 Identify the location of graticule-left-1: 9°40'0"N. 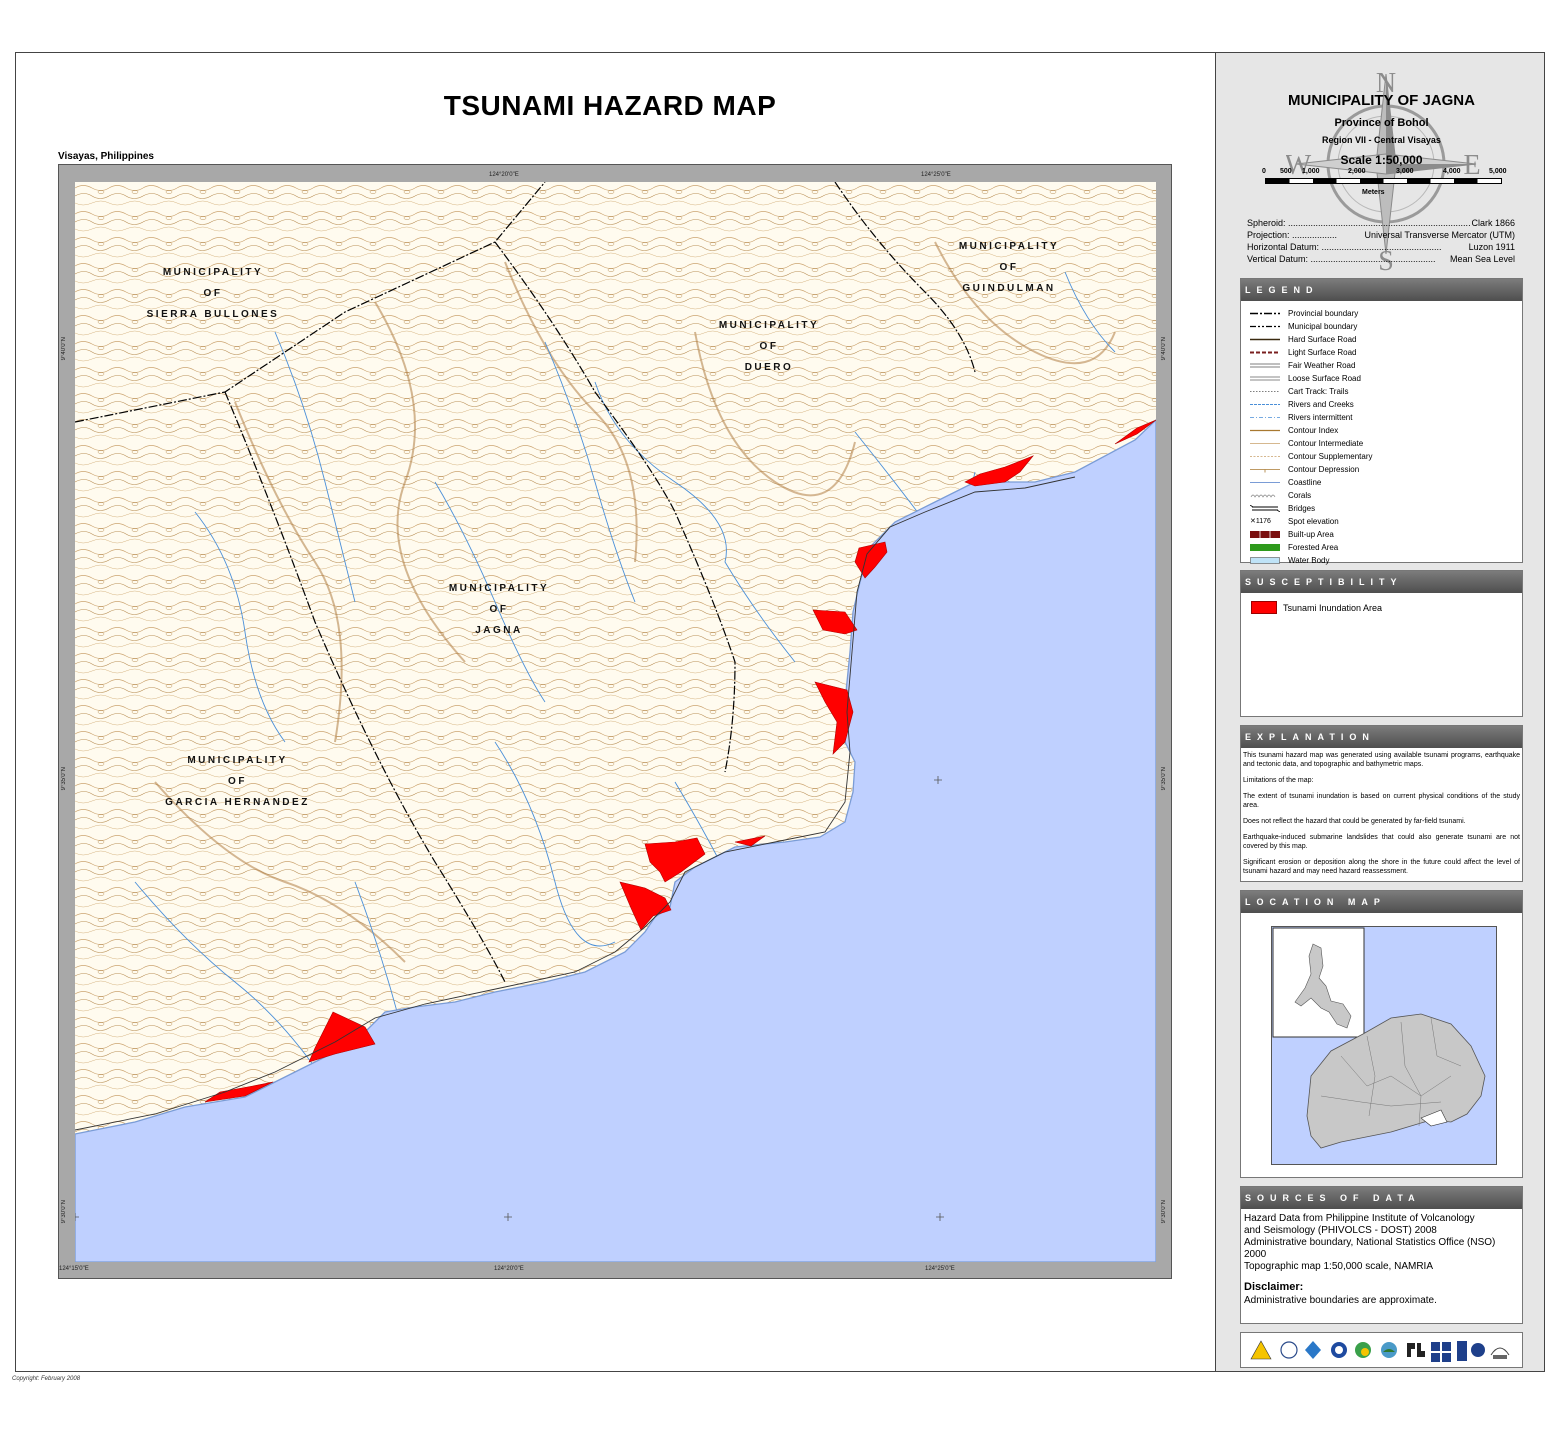
(64, 349).